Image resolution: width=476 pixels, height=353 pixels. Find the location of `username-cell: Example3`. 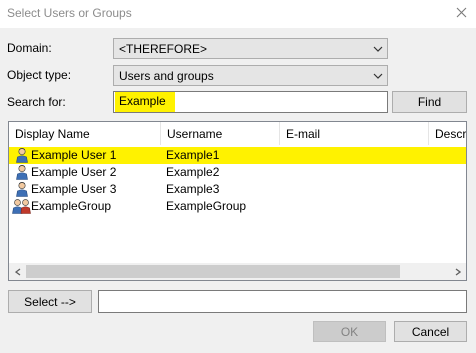

username-cell: Example3 is located at coordinates (193, 189).